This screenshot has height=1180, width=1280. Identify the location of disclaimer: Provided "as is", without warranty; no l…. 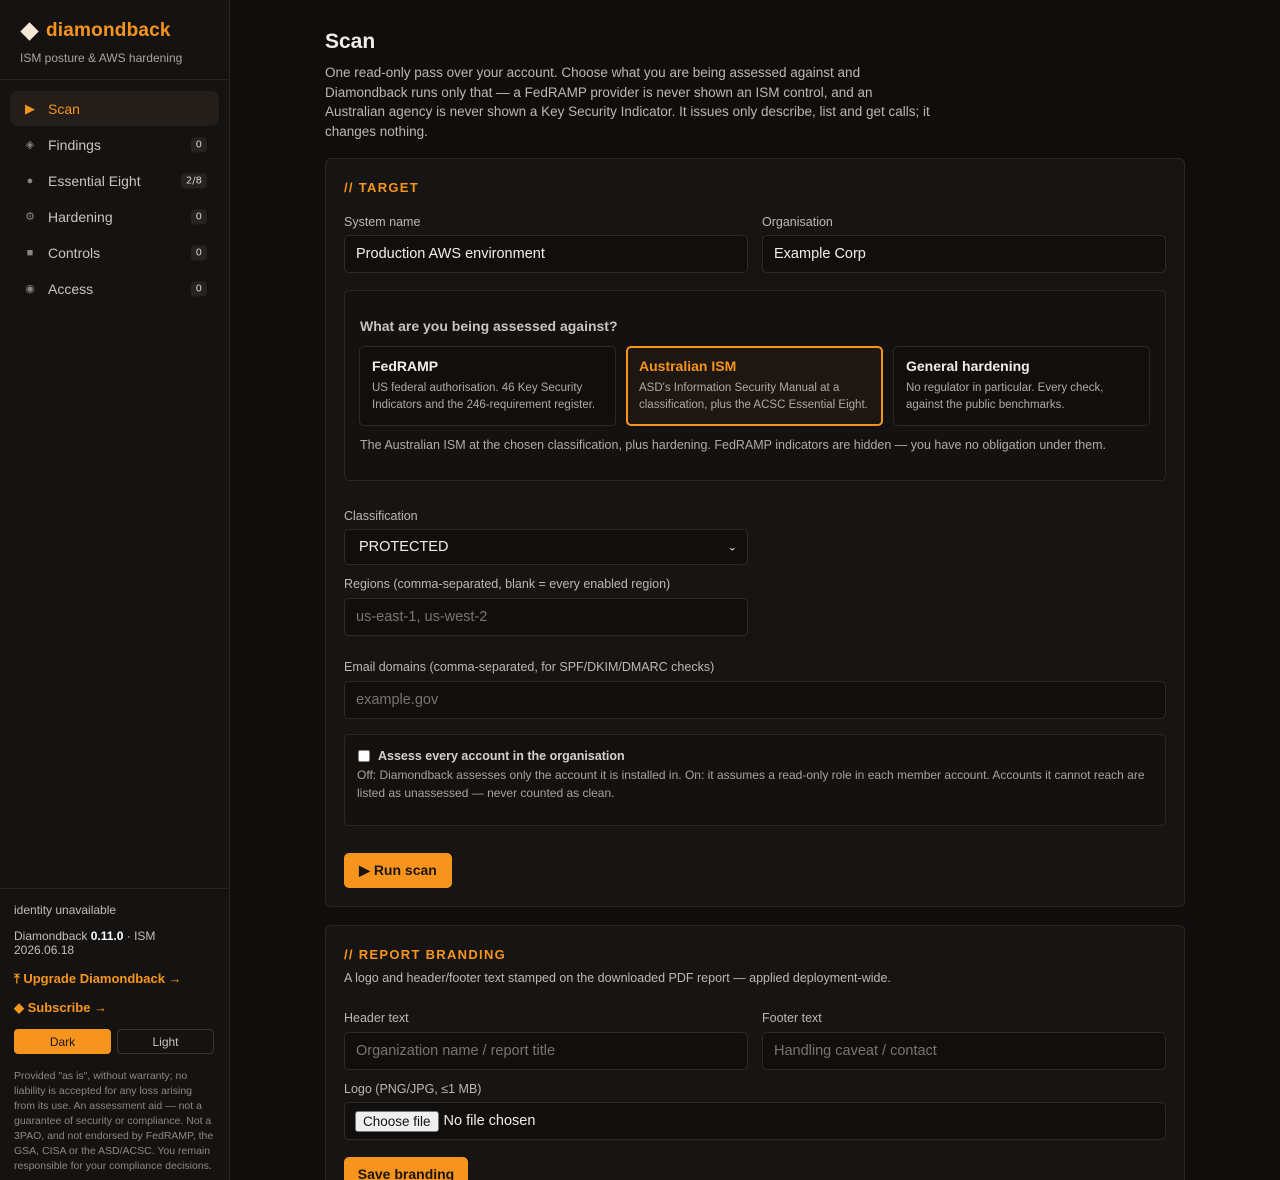
(114, 1121).